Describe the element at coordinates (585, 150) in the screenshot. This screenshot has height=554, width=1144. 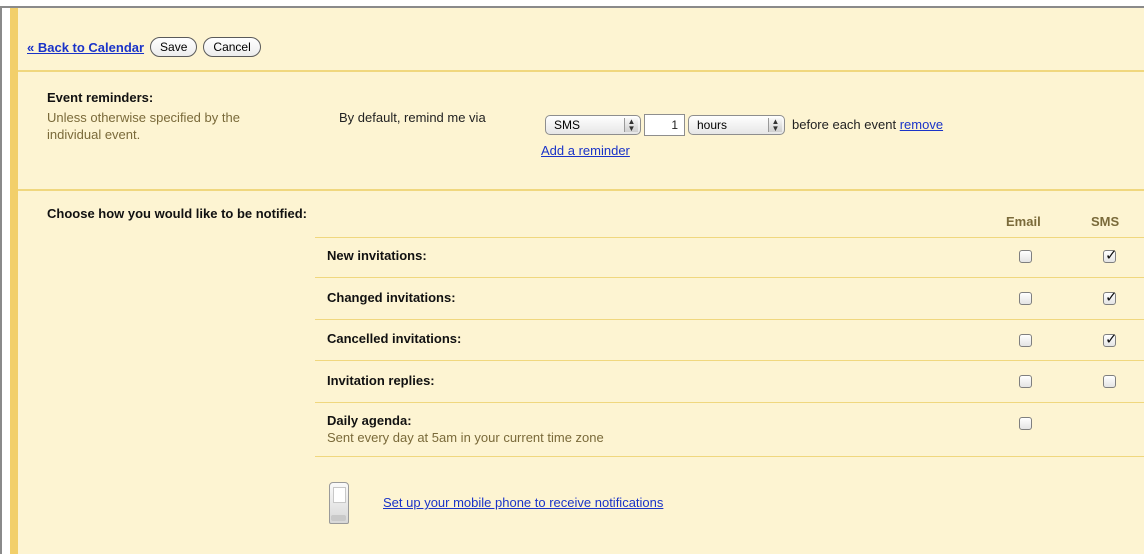
I see `add-reminder-link: Add a reminder` at that location.